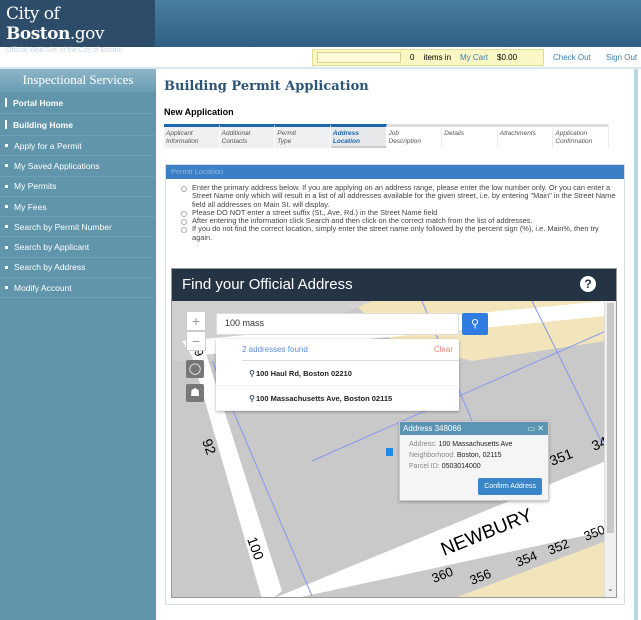 This screenshot has width=641, height=620. Describe the element at coordinates (359, 57) in the screenshot. I see `cart-field` at that location.